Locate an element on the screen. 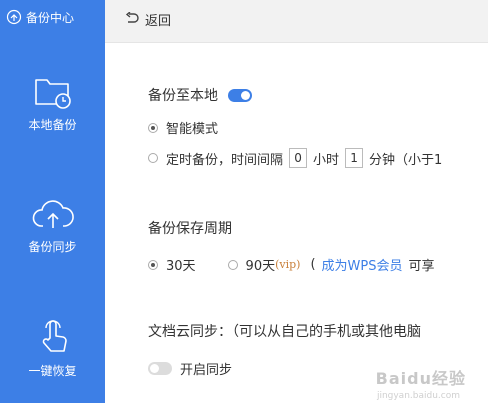  become-member-link: 成为WPS会员 is located at coordinates (362, 264).